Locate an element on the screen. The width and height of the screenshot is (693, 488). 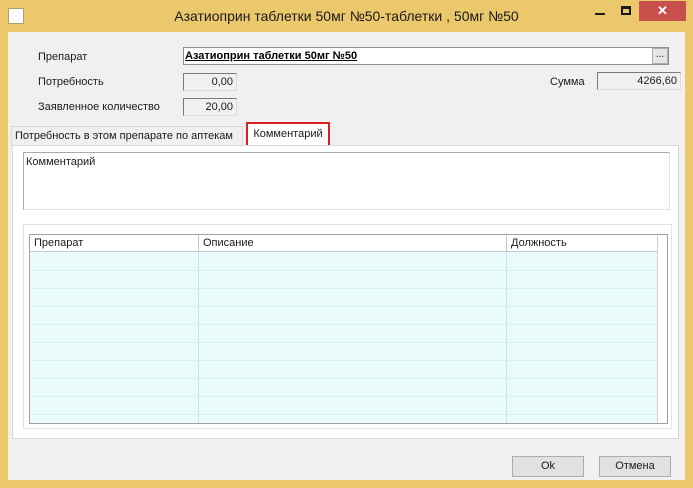
grid-vertical-scrollbar is located at coordinates (662, 329).